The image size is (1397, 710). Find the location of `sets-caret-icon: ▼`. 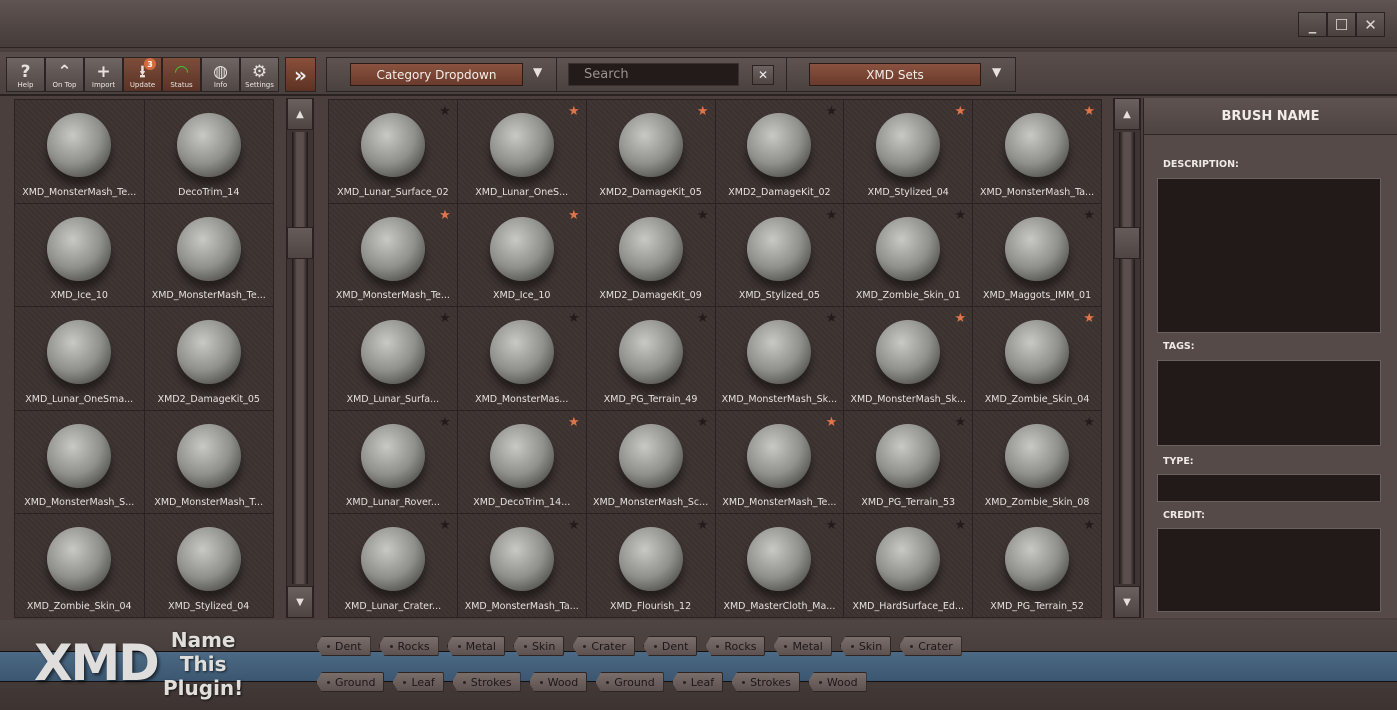

sets-caret-icon: ▼ is located at coordinates (996, 72).